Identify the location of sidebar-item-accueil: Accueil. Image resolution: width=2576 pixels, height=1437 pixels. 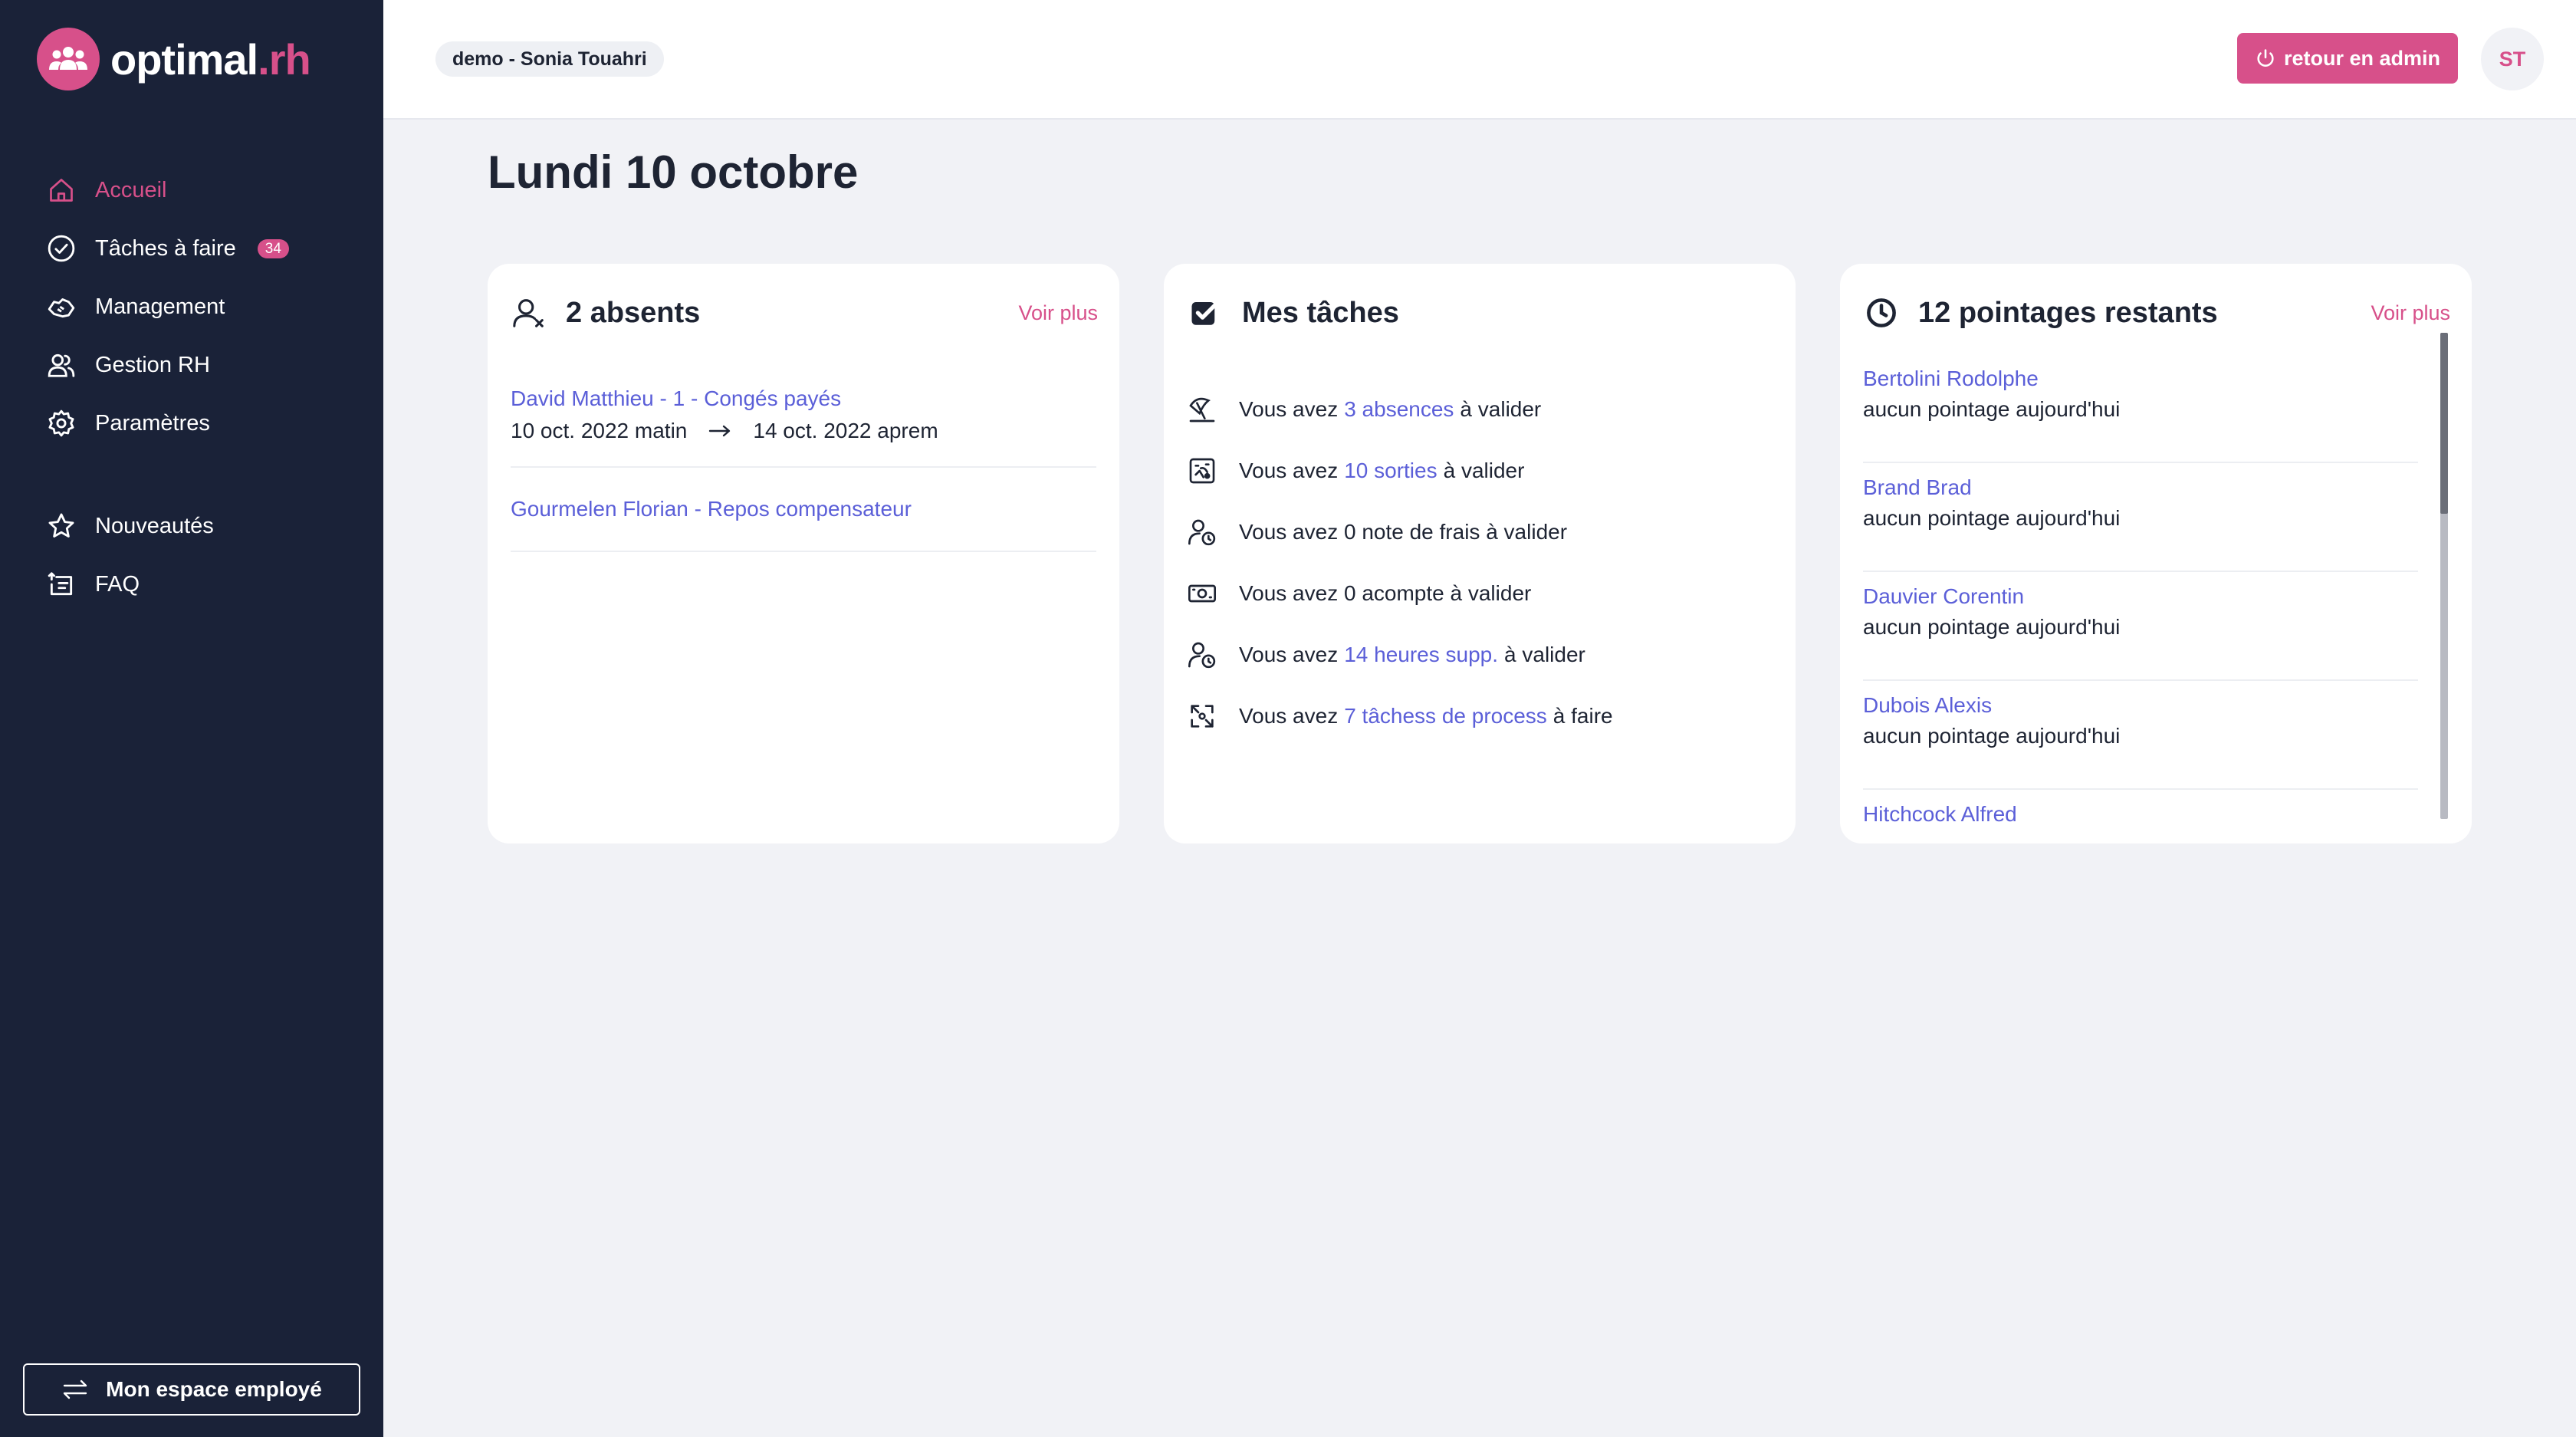
(166, 190).